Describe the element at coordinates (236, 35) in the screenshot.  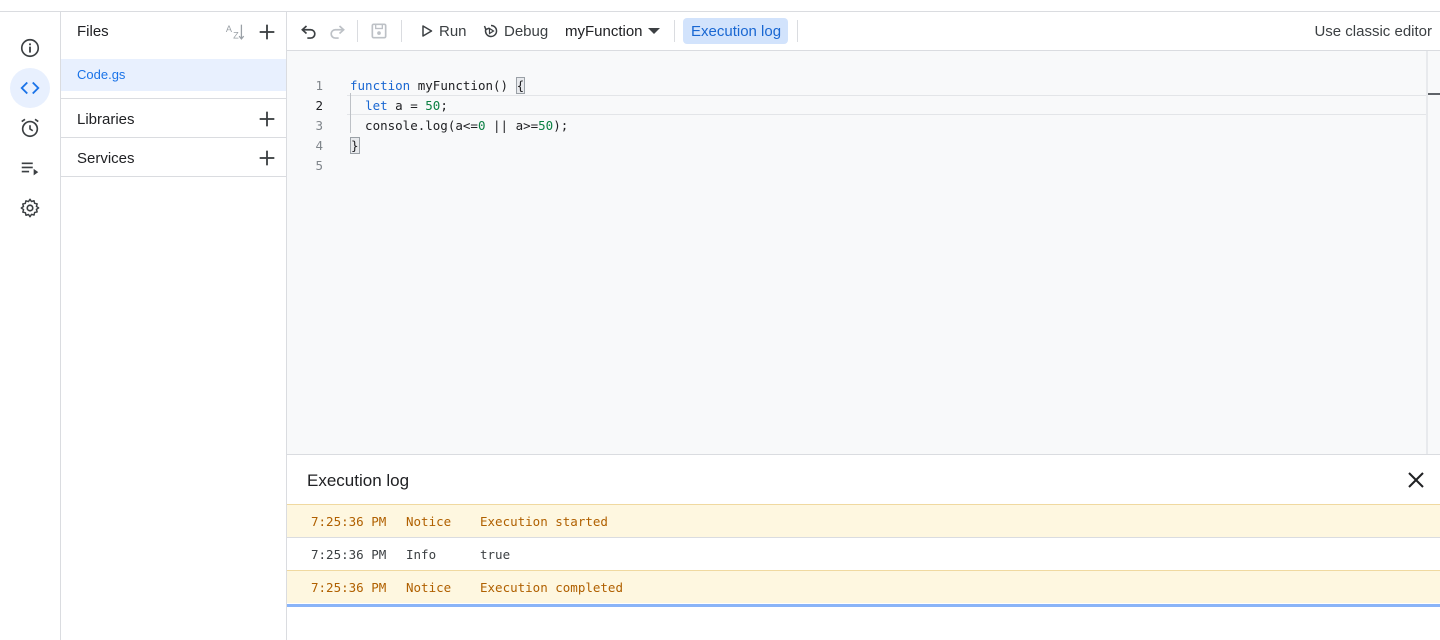
I see `svg-text: Z` at that location.